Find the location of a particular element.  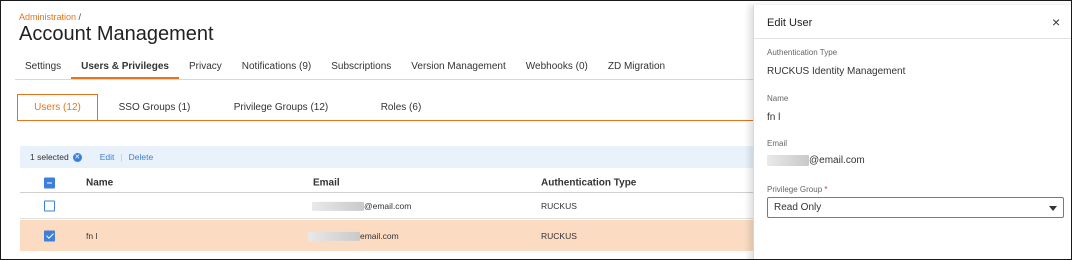

tab-version-management: Version Management is located at coordinates (458, 68).